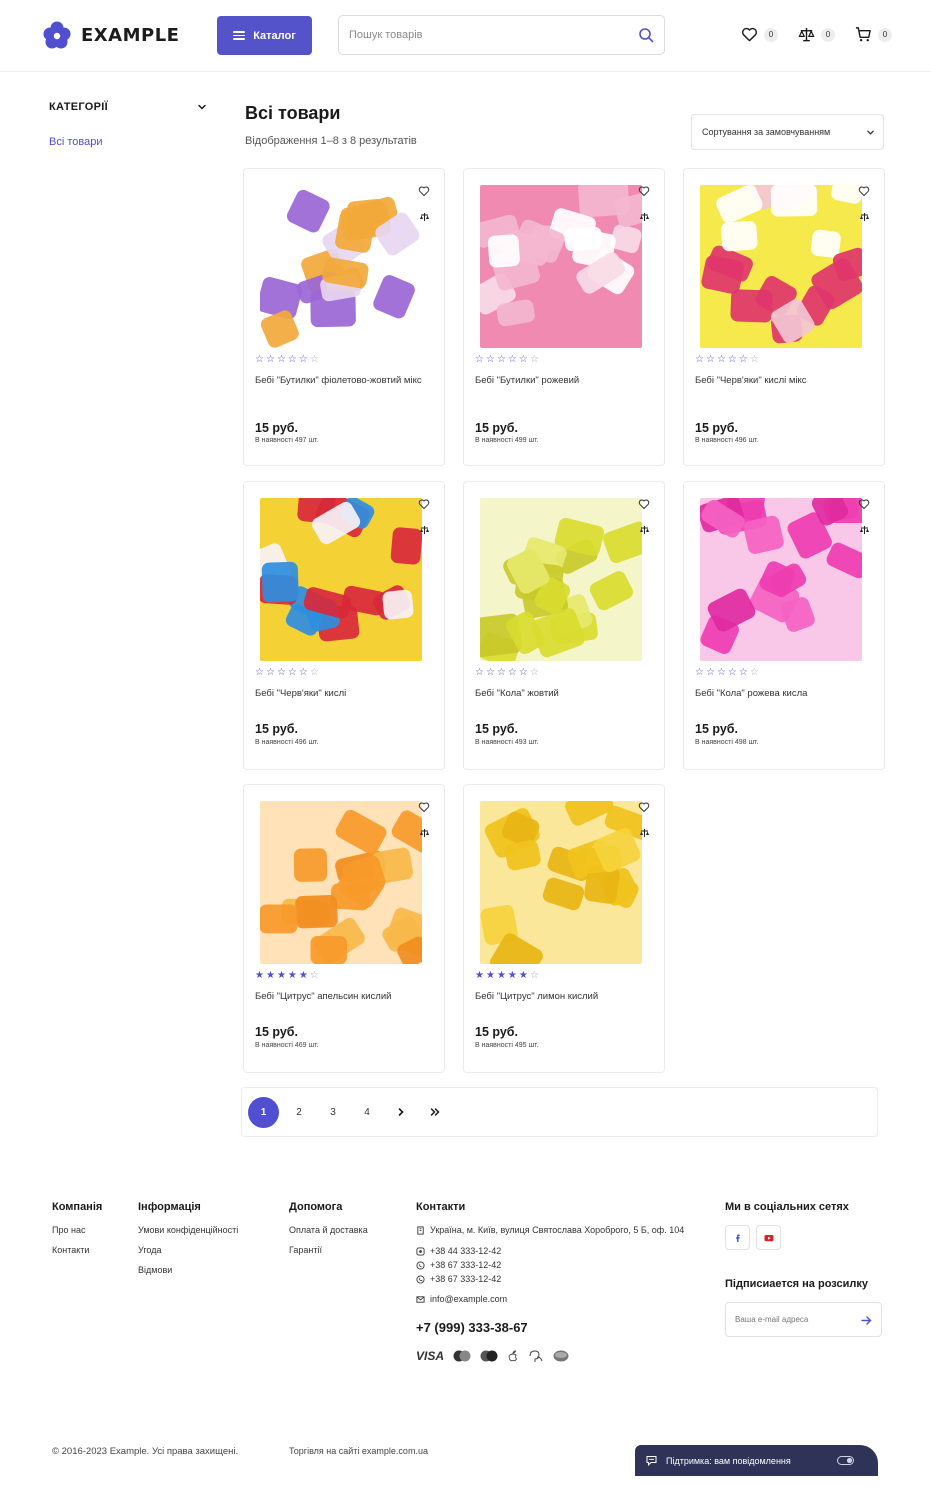 This screenshot has width=931, height=1500. I want to click on footer-link-about: Про нас, so click(77, 1230).